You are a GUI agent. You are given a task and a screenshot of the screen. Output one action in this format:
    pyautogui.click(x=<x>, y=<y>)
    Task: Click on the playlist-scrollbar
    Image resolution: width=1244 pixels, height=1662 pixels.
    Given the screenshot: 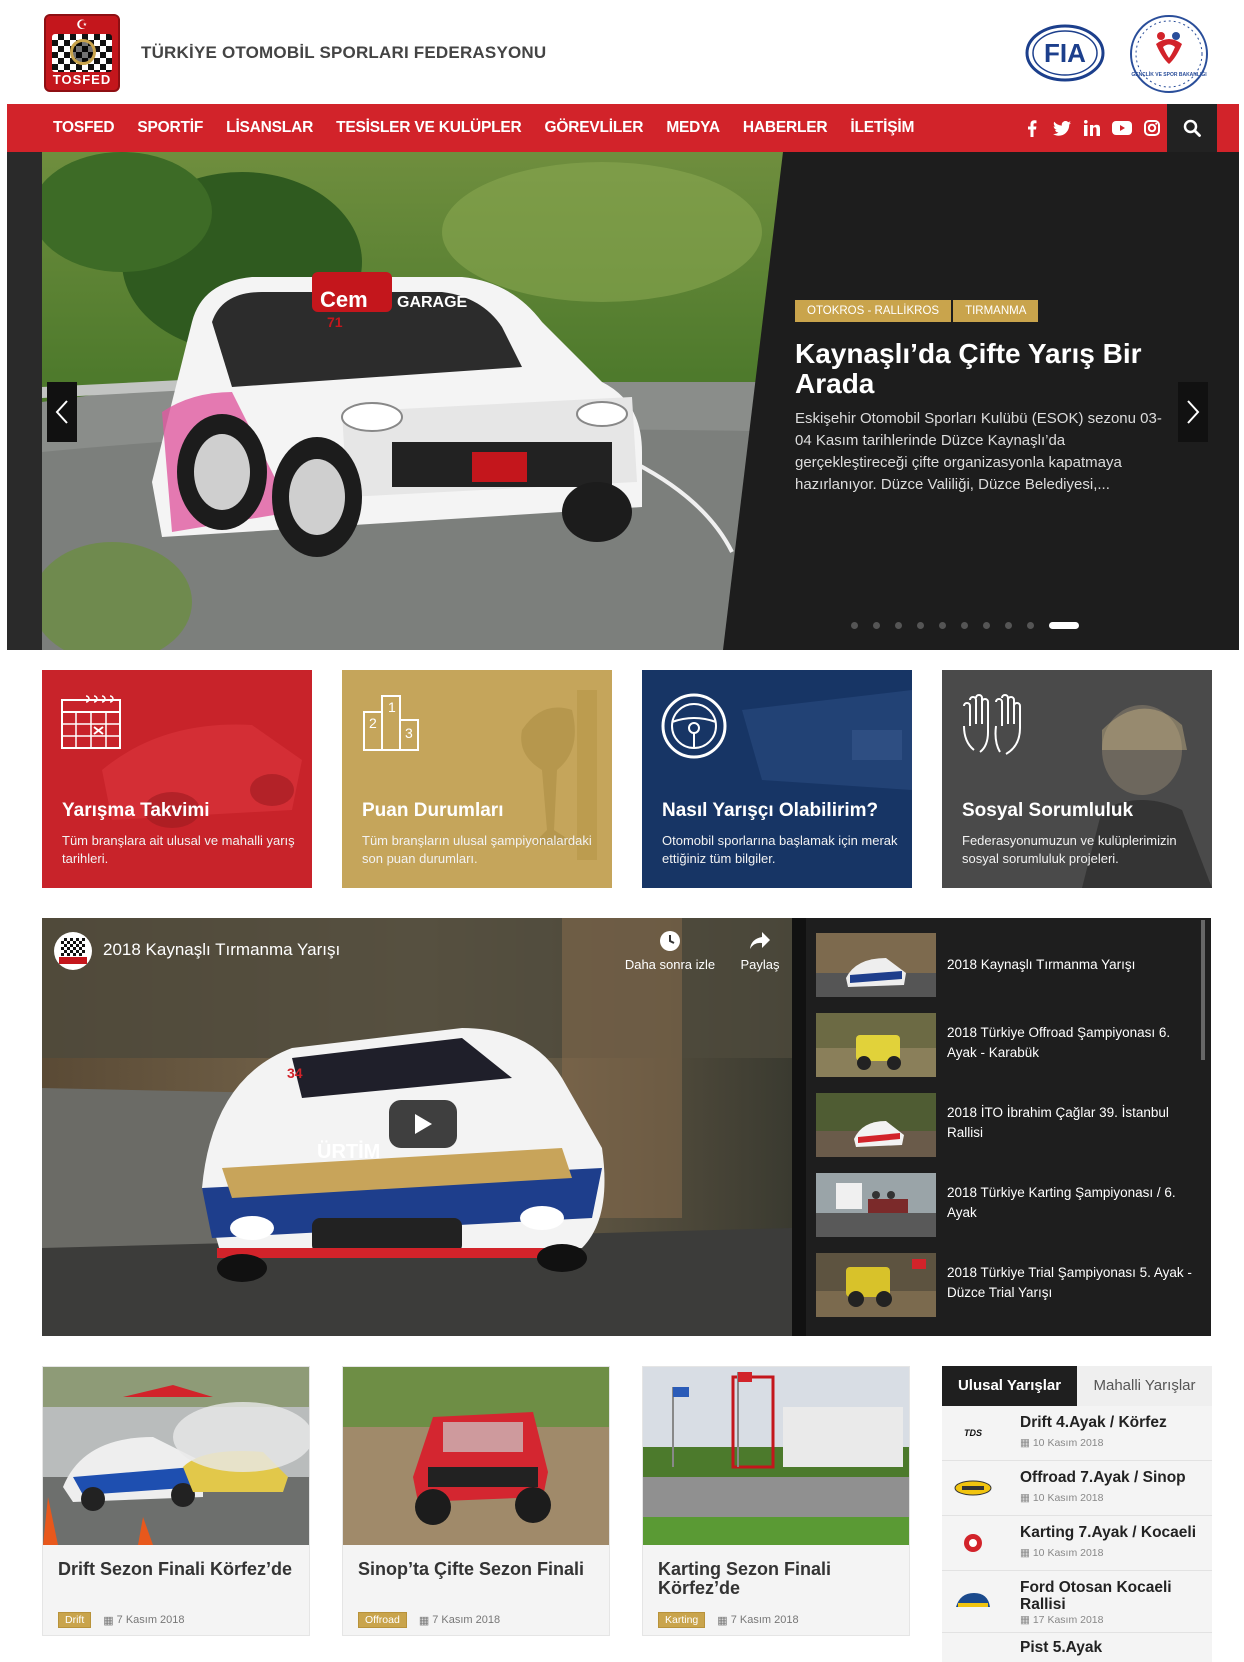 What is the action you would take?
    pyautogui.click(x=1203, y=990)
    